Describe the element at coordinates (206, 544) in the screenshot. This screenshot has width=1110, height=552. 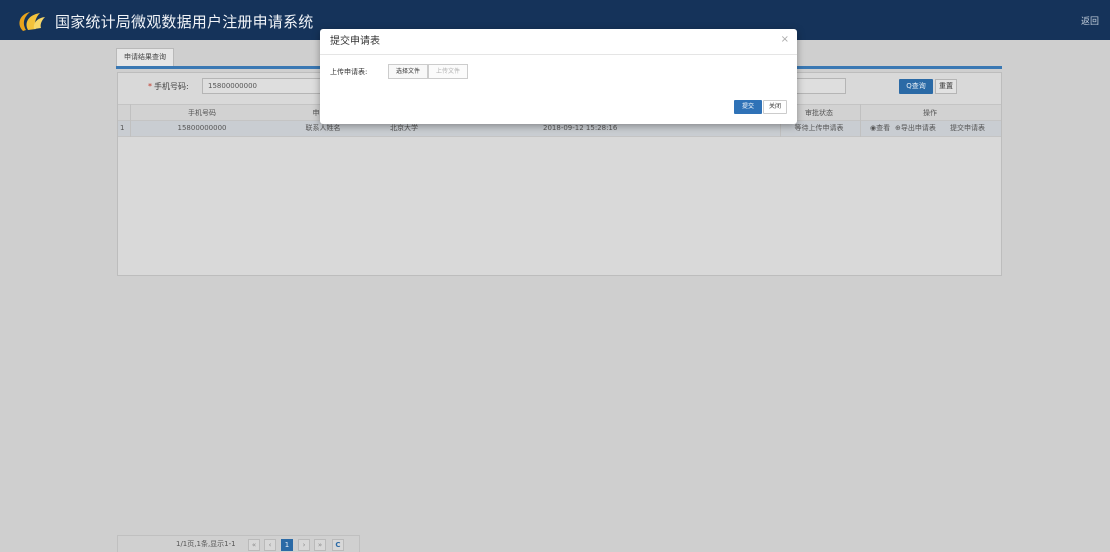
I see `pagination-info: 1/1页,1条,显示1-1` at that location.